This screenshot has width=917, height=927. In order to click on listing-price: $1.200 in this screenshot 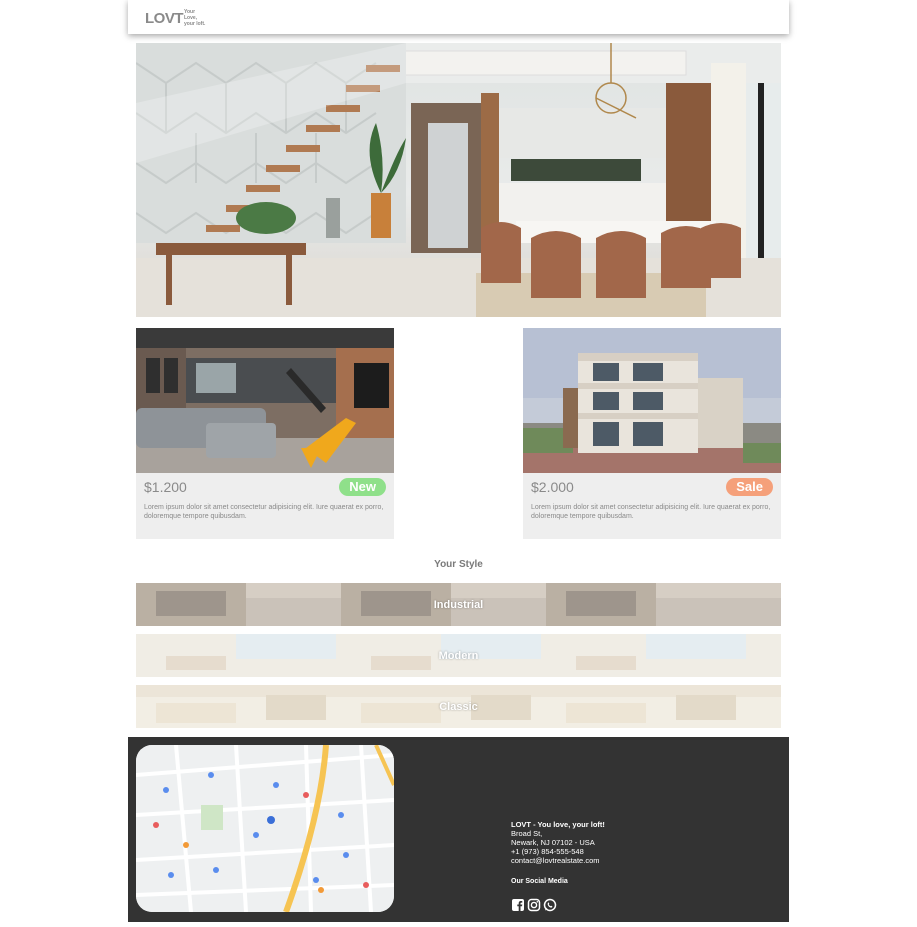, I will do `click(165, 487)`.